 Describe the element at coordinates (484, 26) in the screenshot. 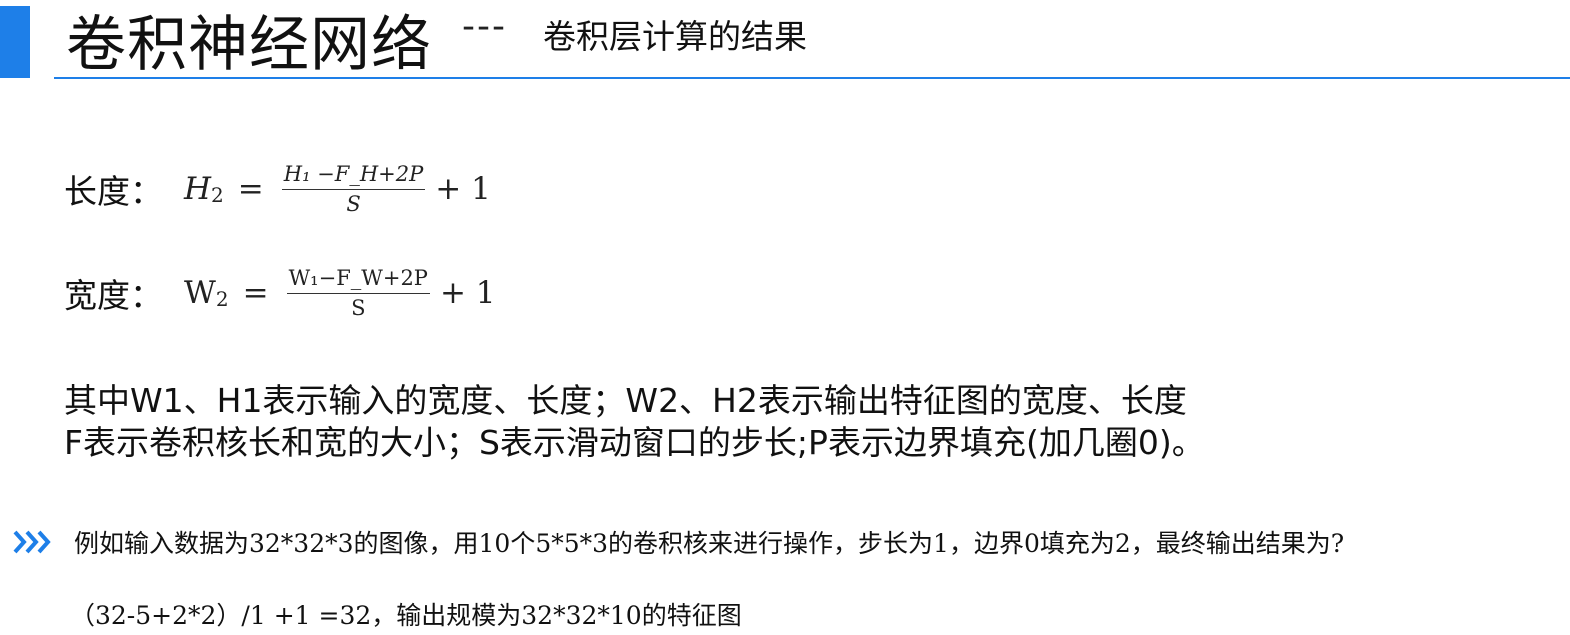

I see `title-dash: ---` at that location.